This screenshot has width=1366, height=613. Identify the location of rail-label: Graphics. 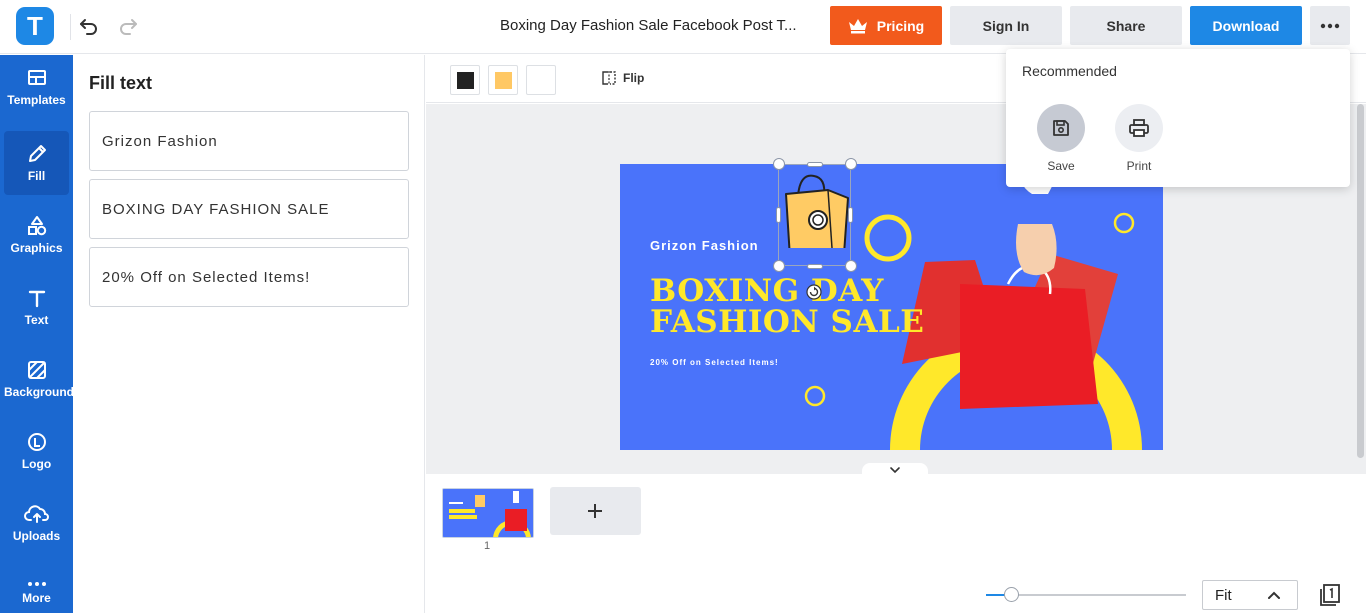
(36, 248).